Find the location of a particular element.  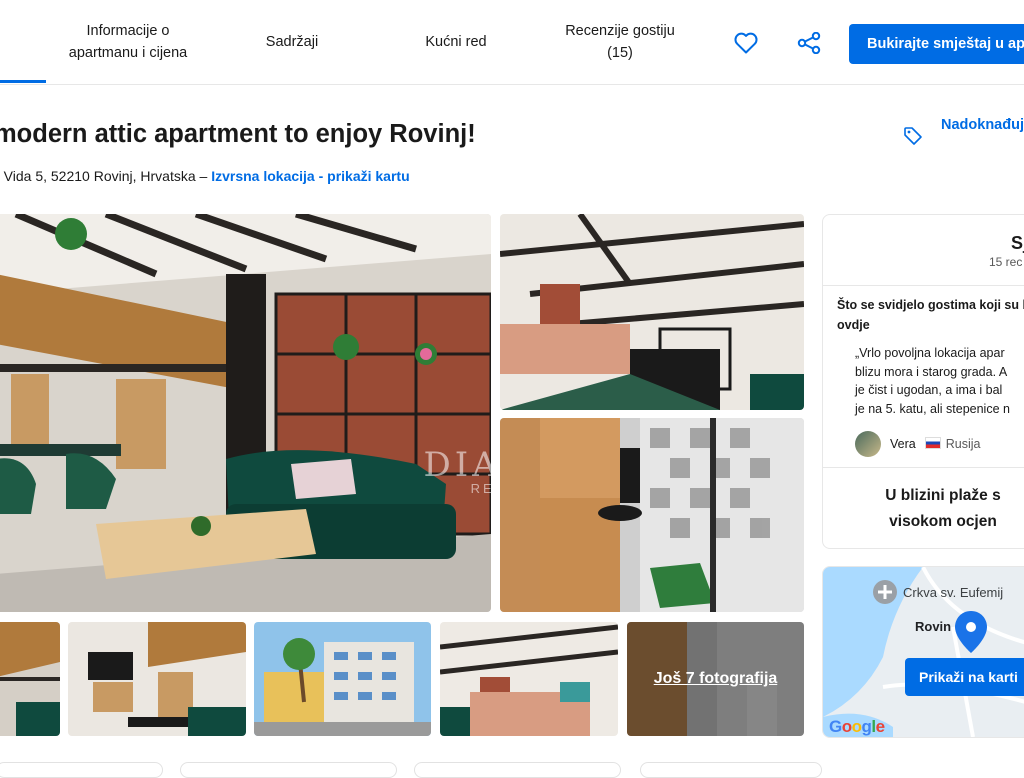

thumb-3-image is located at coordinates (342, 679).